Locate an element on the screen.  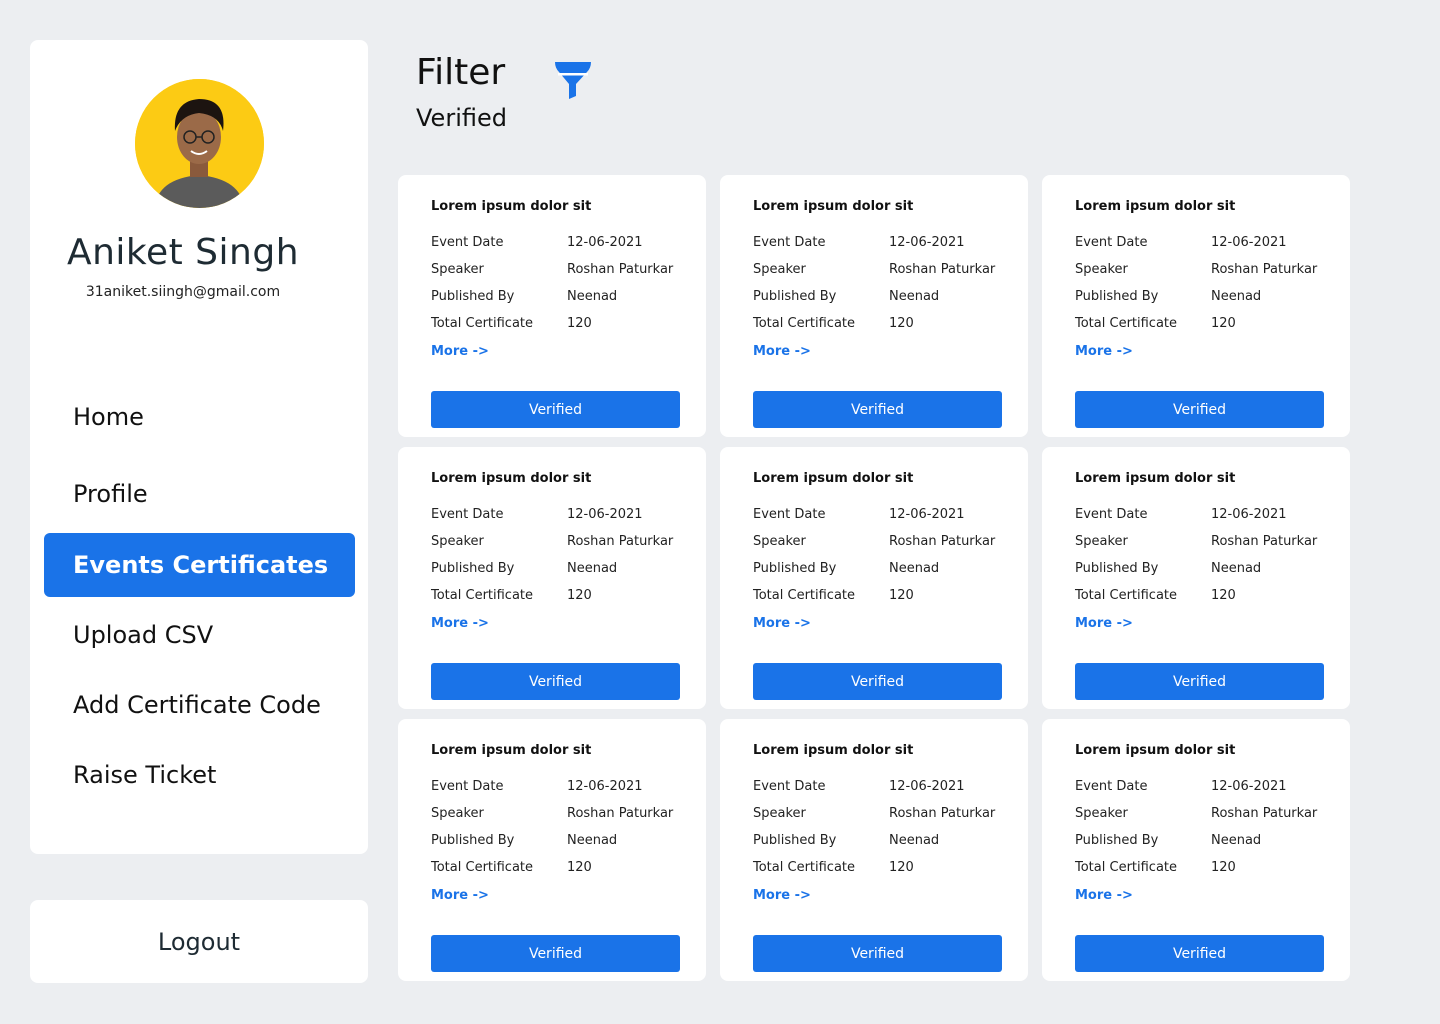
logout-button: Logout is located at coordinates (199, 941).